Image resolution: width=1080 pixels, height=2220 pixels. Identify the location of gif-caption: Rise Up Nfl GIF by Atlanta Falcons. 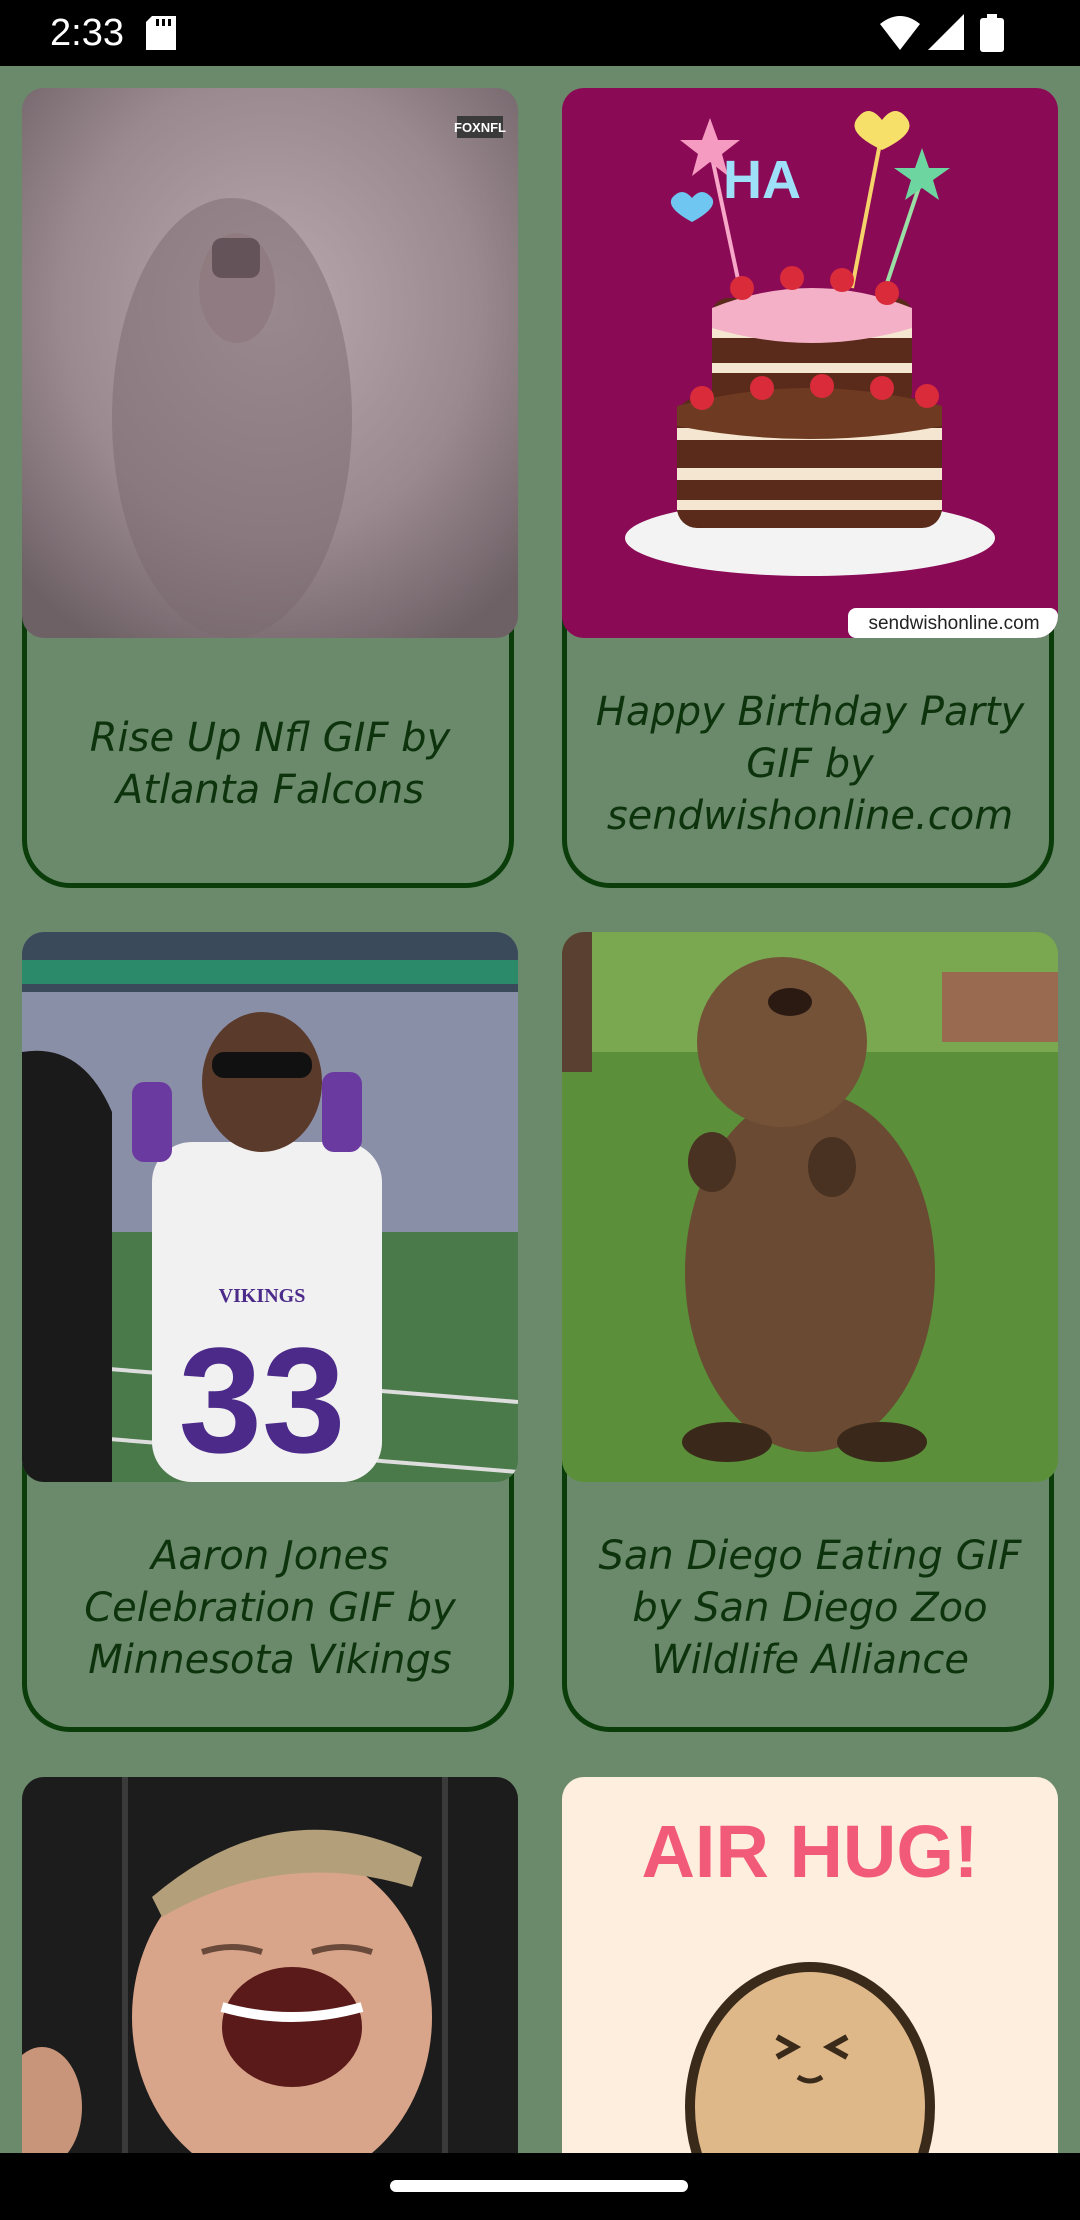
(270, 764).